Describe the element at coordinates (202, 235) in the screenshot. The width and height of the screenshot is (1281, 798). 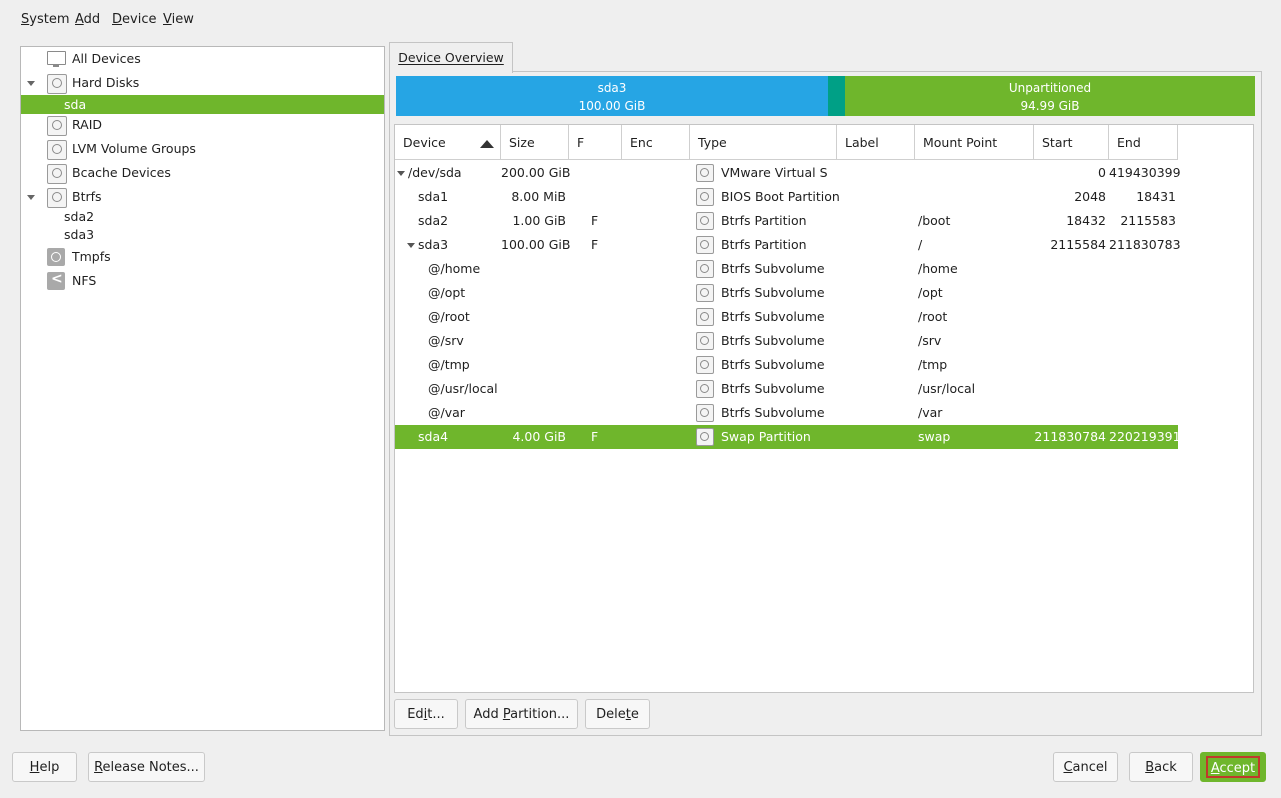
I see `tree-item-btrfs-sda3: sda3` at that location.